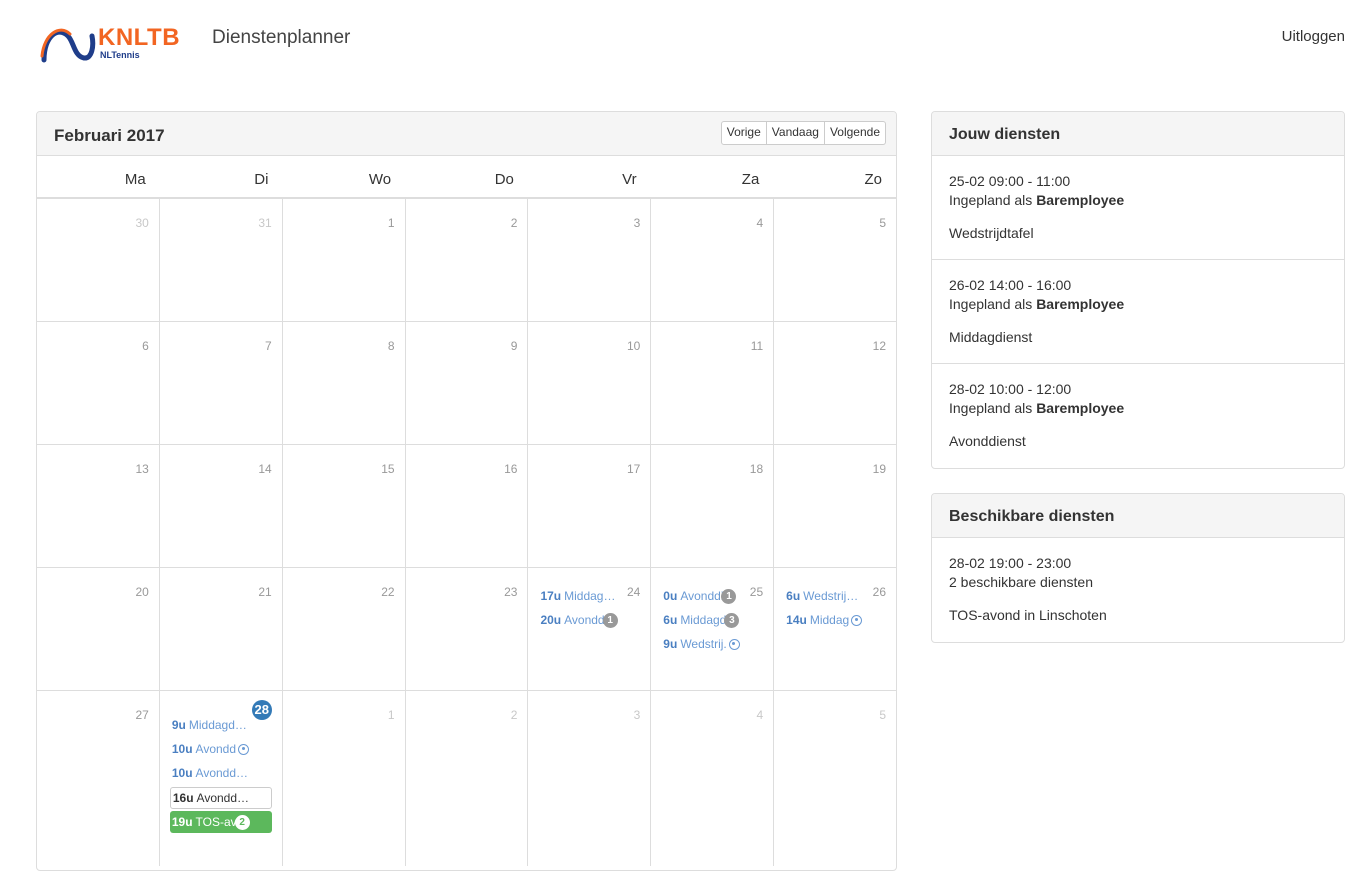  I want to click on day-number: 31, so click(265, 223).